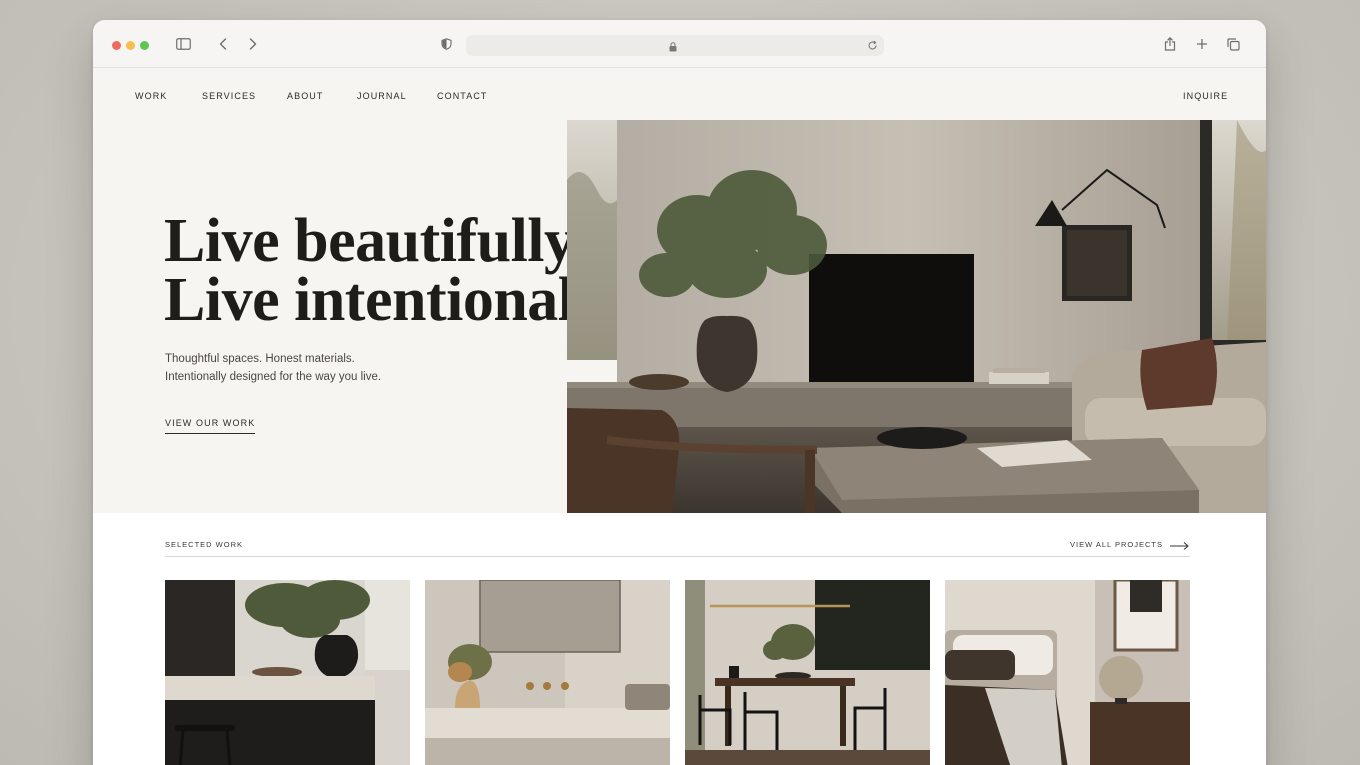 The height and width of the screenshot is (765, 1360). I want to click on nav-contact: CONTACT, so click(462, 96).